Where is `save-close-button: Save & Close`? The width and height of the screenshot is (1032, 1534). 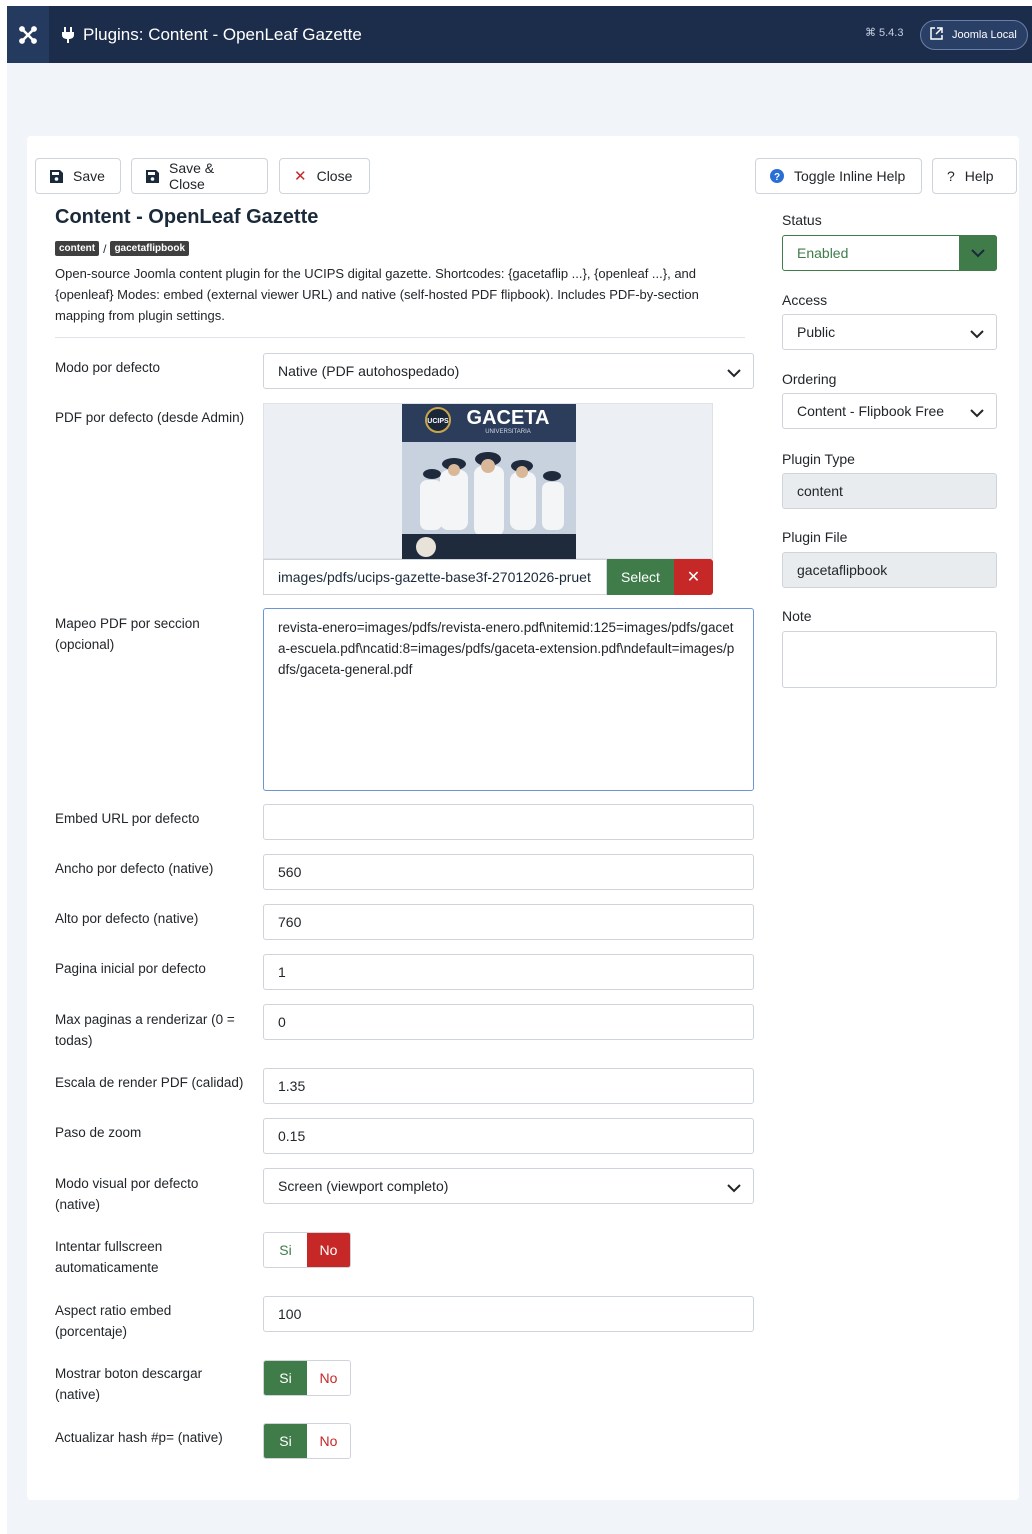
save-close-button: Save & Close is located at coordinates (199, 176).